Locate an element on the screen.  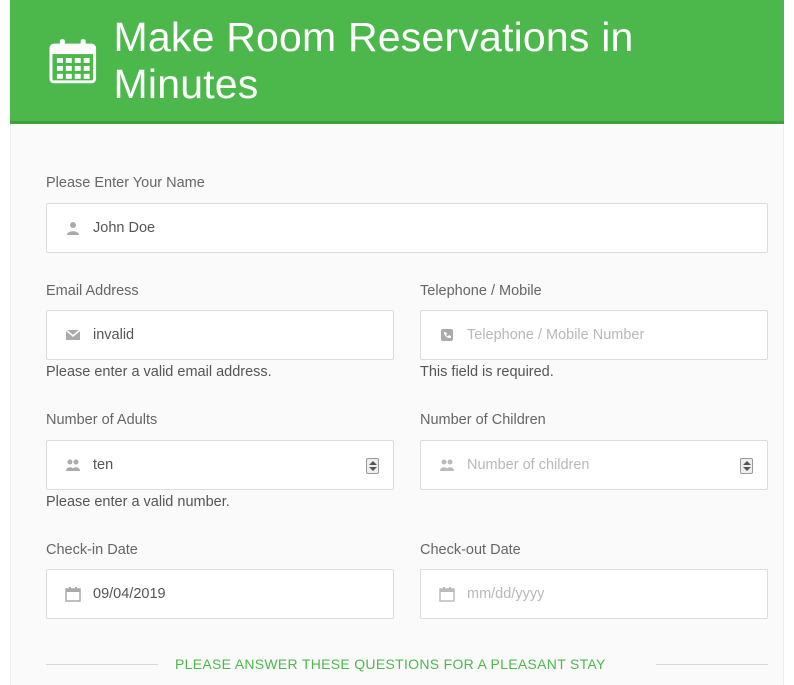
checkin-field: 09/04/2019 is located at coordinates (220, 594).